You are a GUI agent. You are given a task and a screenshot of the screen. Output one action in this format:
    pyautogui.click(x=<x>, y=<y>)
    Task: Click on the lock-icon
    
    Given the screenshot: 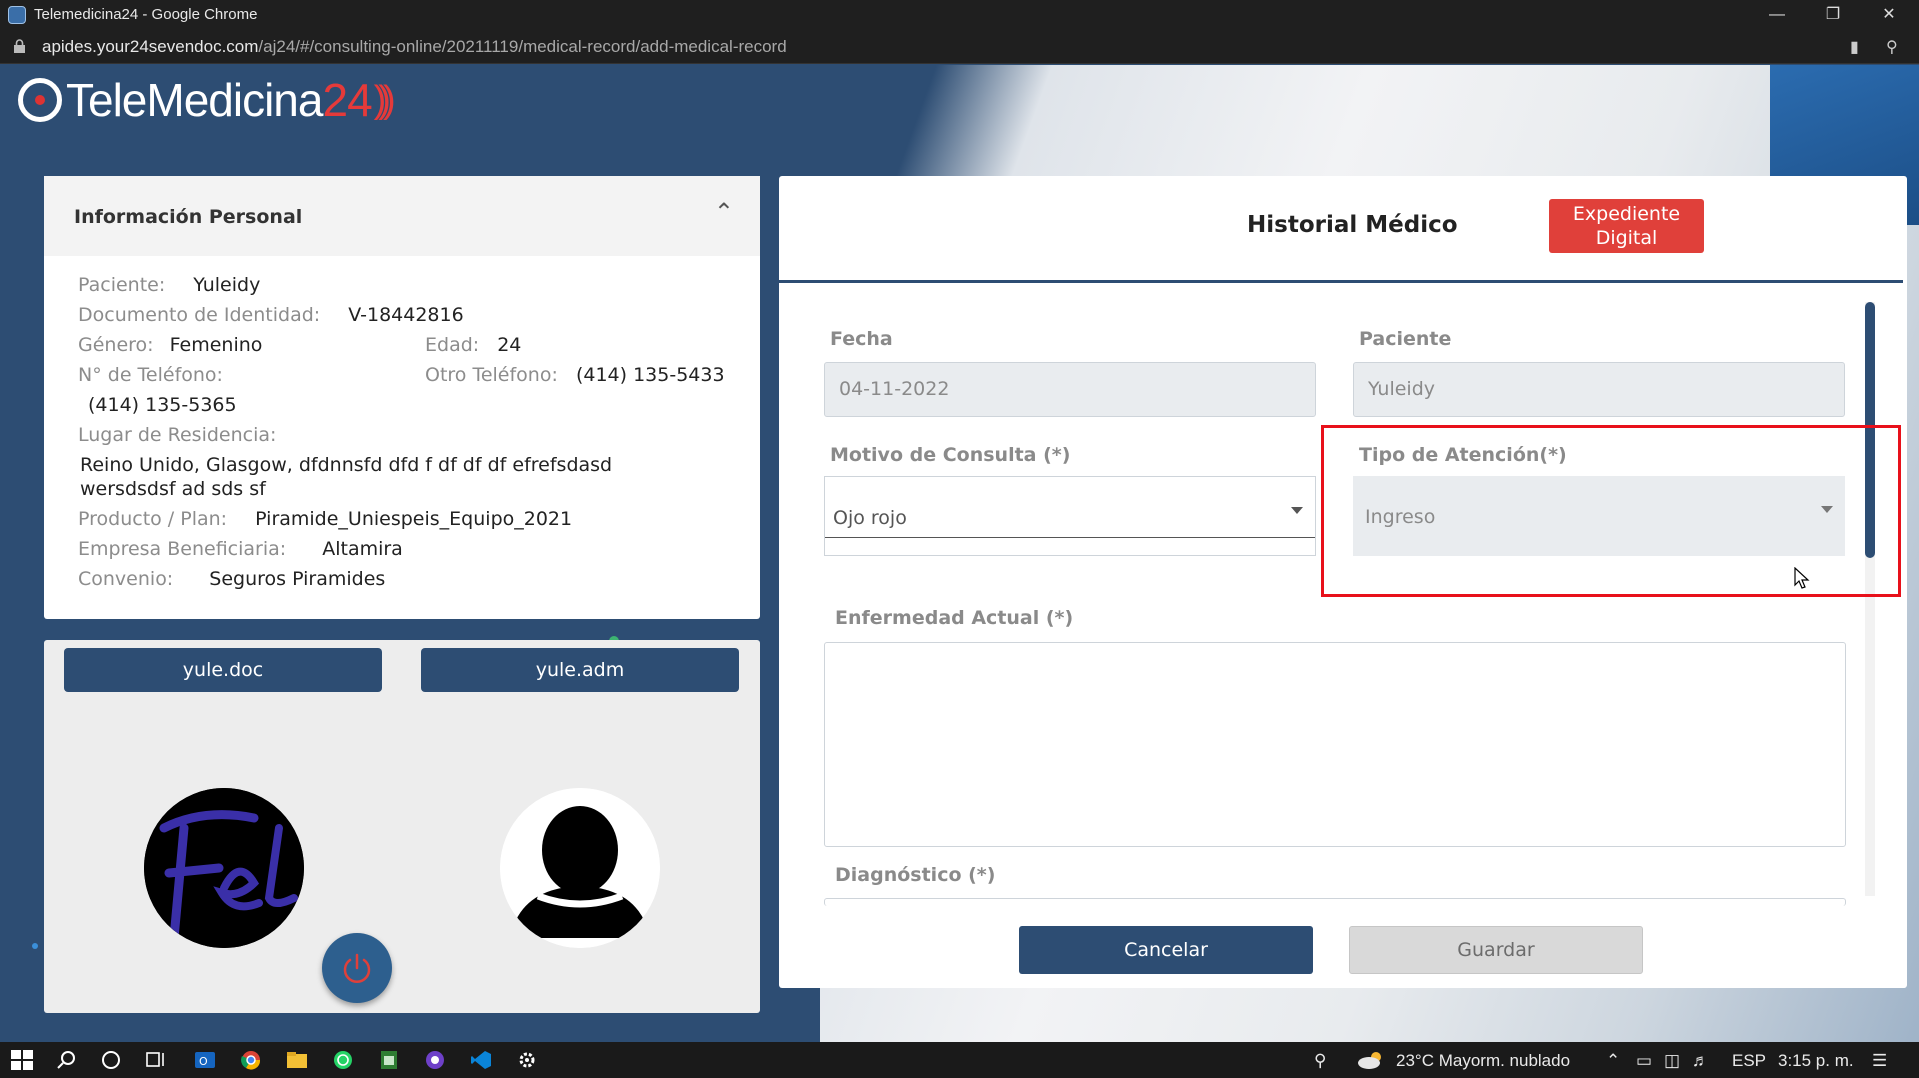 What is the action you would take?
    pyautogui.click(x=19, y=46)
    